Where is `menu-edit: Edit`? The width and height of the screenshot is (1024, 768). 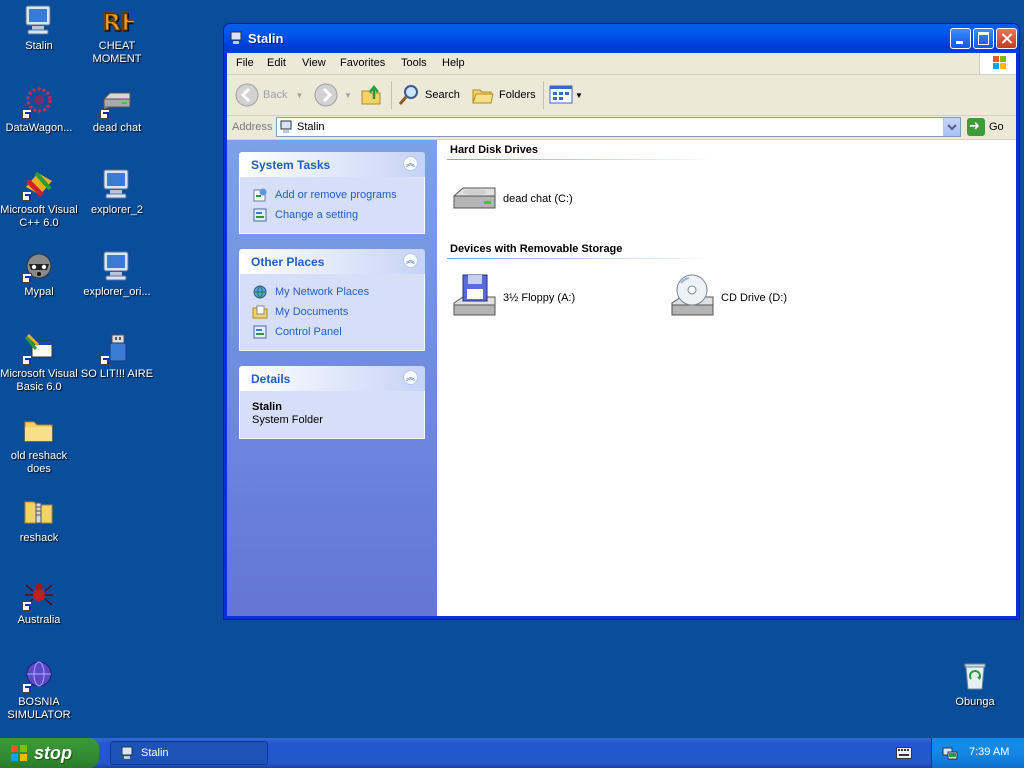
menu-edit: Edit is located at coordinates (276, 63).